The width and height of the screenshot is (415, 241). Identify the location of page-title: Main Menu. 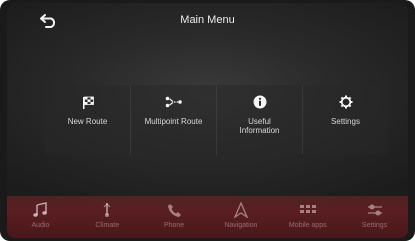
(207, 20).